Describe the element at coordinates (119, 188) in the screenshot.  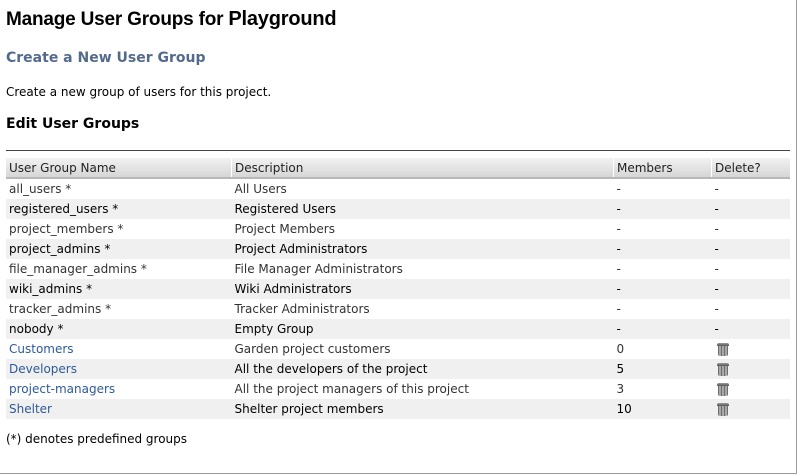
I see `group-name: all_users *` at that location.